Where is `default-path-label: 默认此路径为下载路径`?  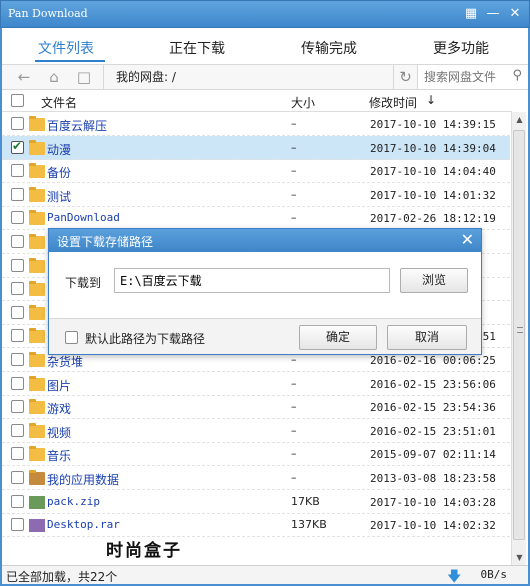
default-path-label: 默认此路径为下载路径 is located at coordinates (145, 338).